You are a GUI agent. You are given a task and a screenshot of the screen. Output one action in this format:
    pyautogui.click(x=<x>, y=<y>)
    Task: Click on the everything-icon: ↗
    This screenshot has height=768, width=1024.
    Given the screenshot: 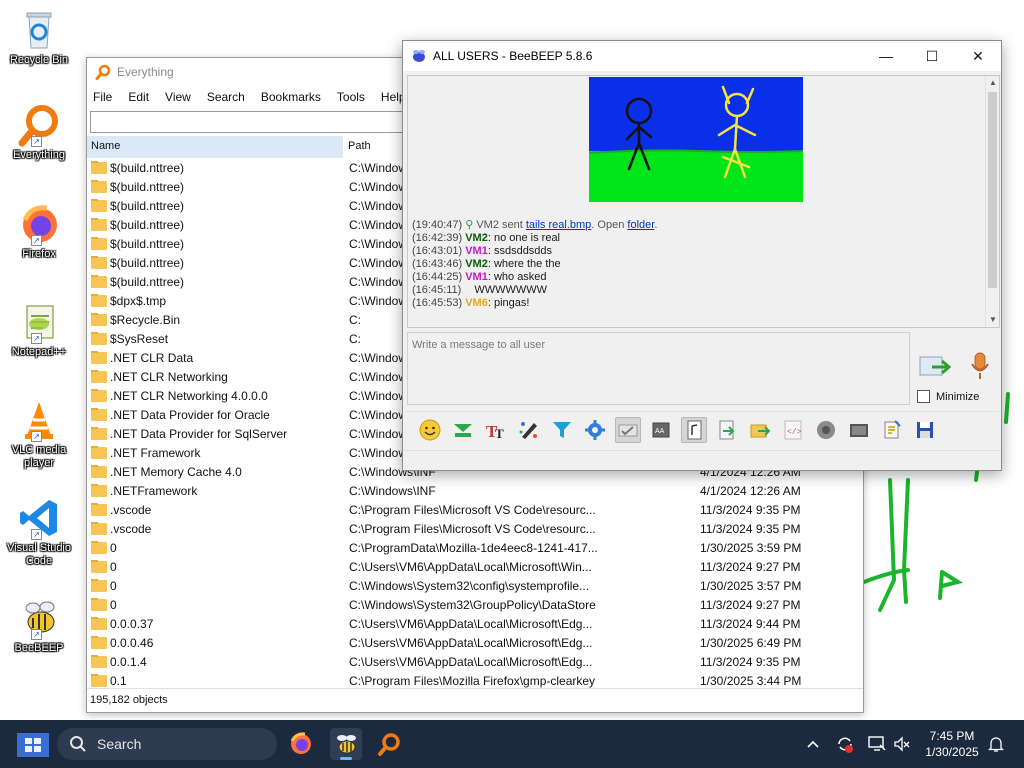 What is the action you would take?
    pyautogui.click(x=39, y=125)
    